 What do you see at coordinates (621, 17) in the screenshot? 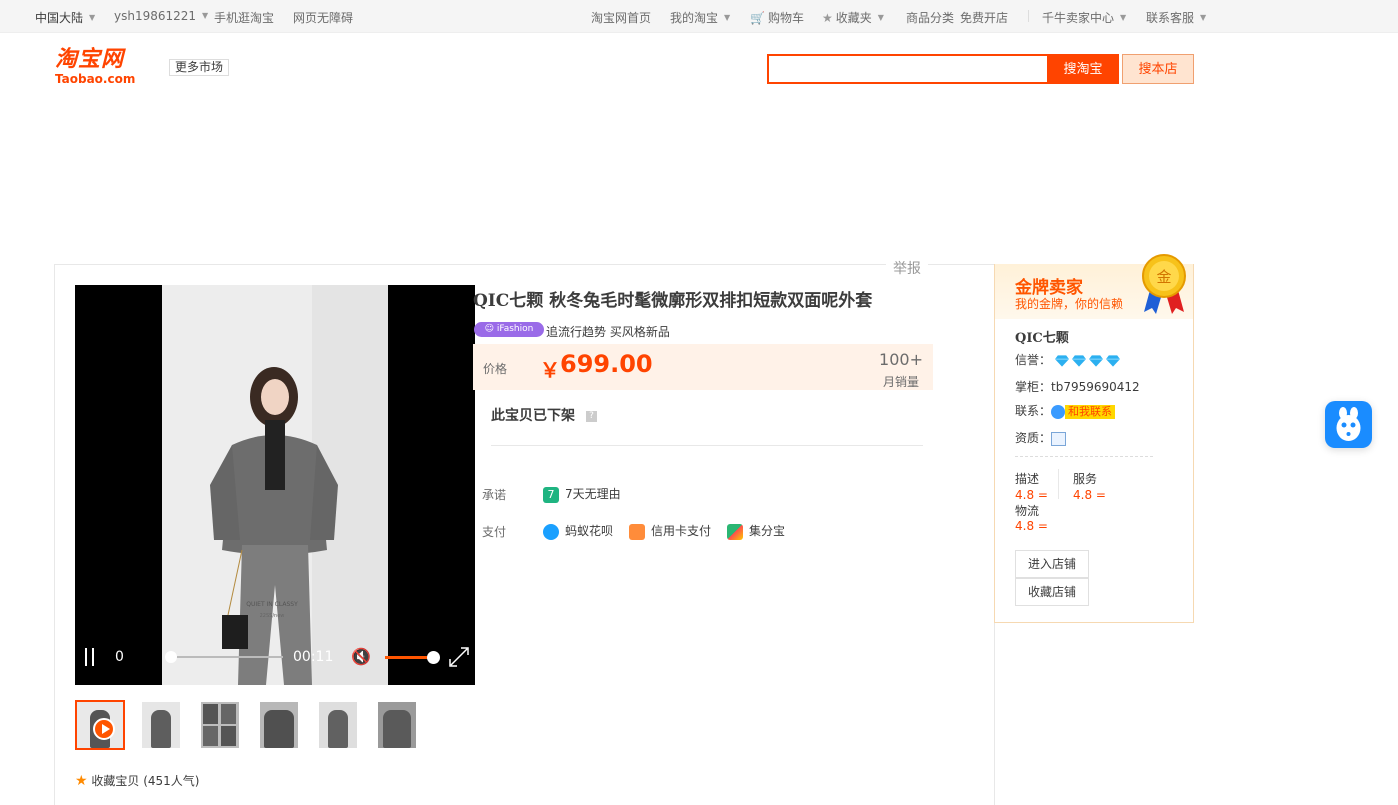
I see `home-link: 淘宝网首页` at bounding box center [621, 17].